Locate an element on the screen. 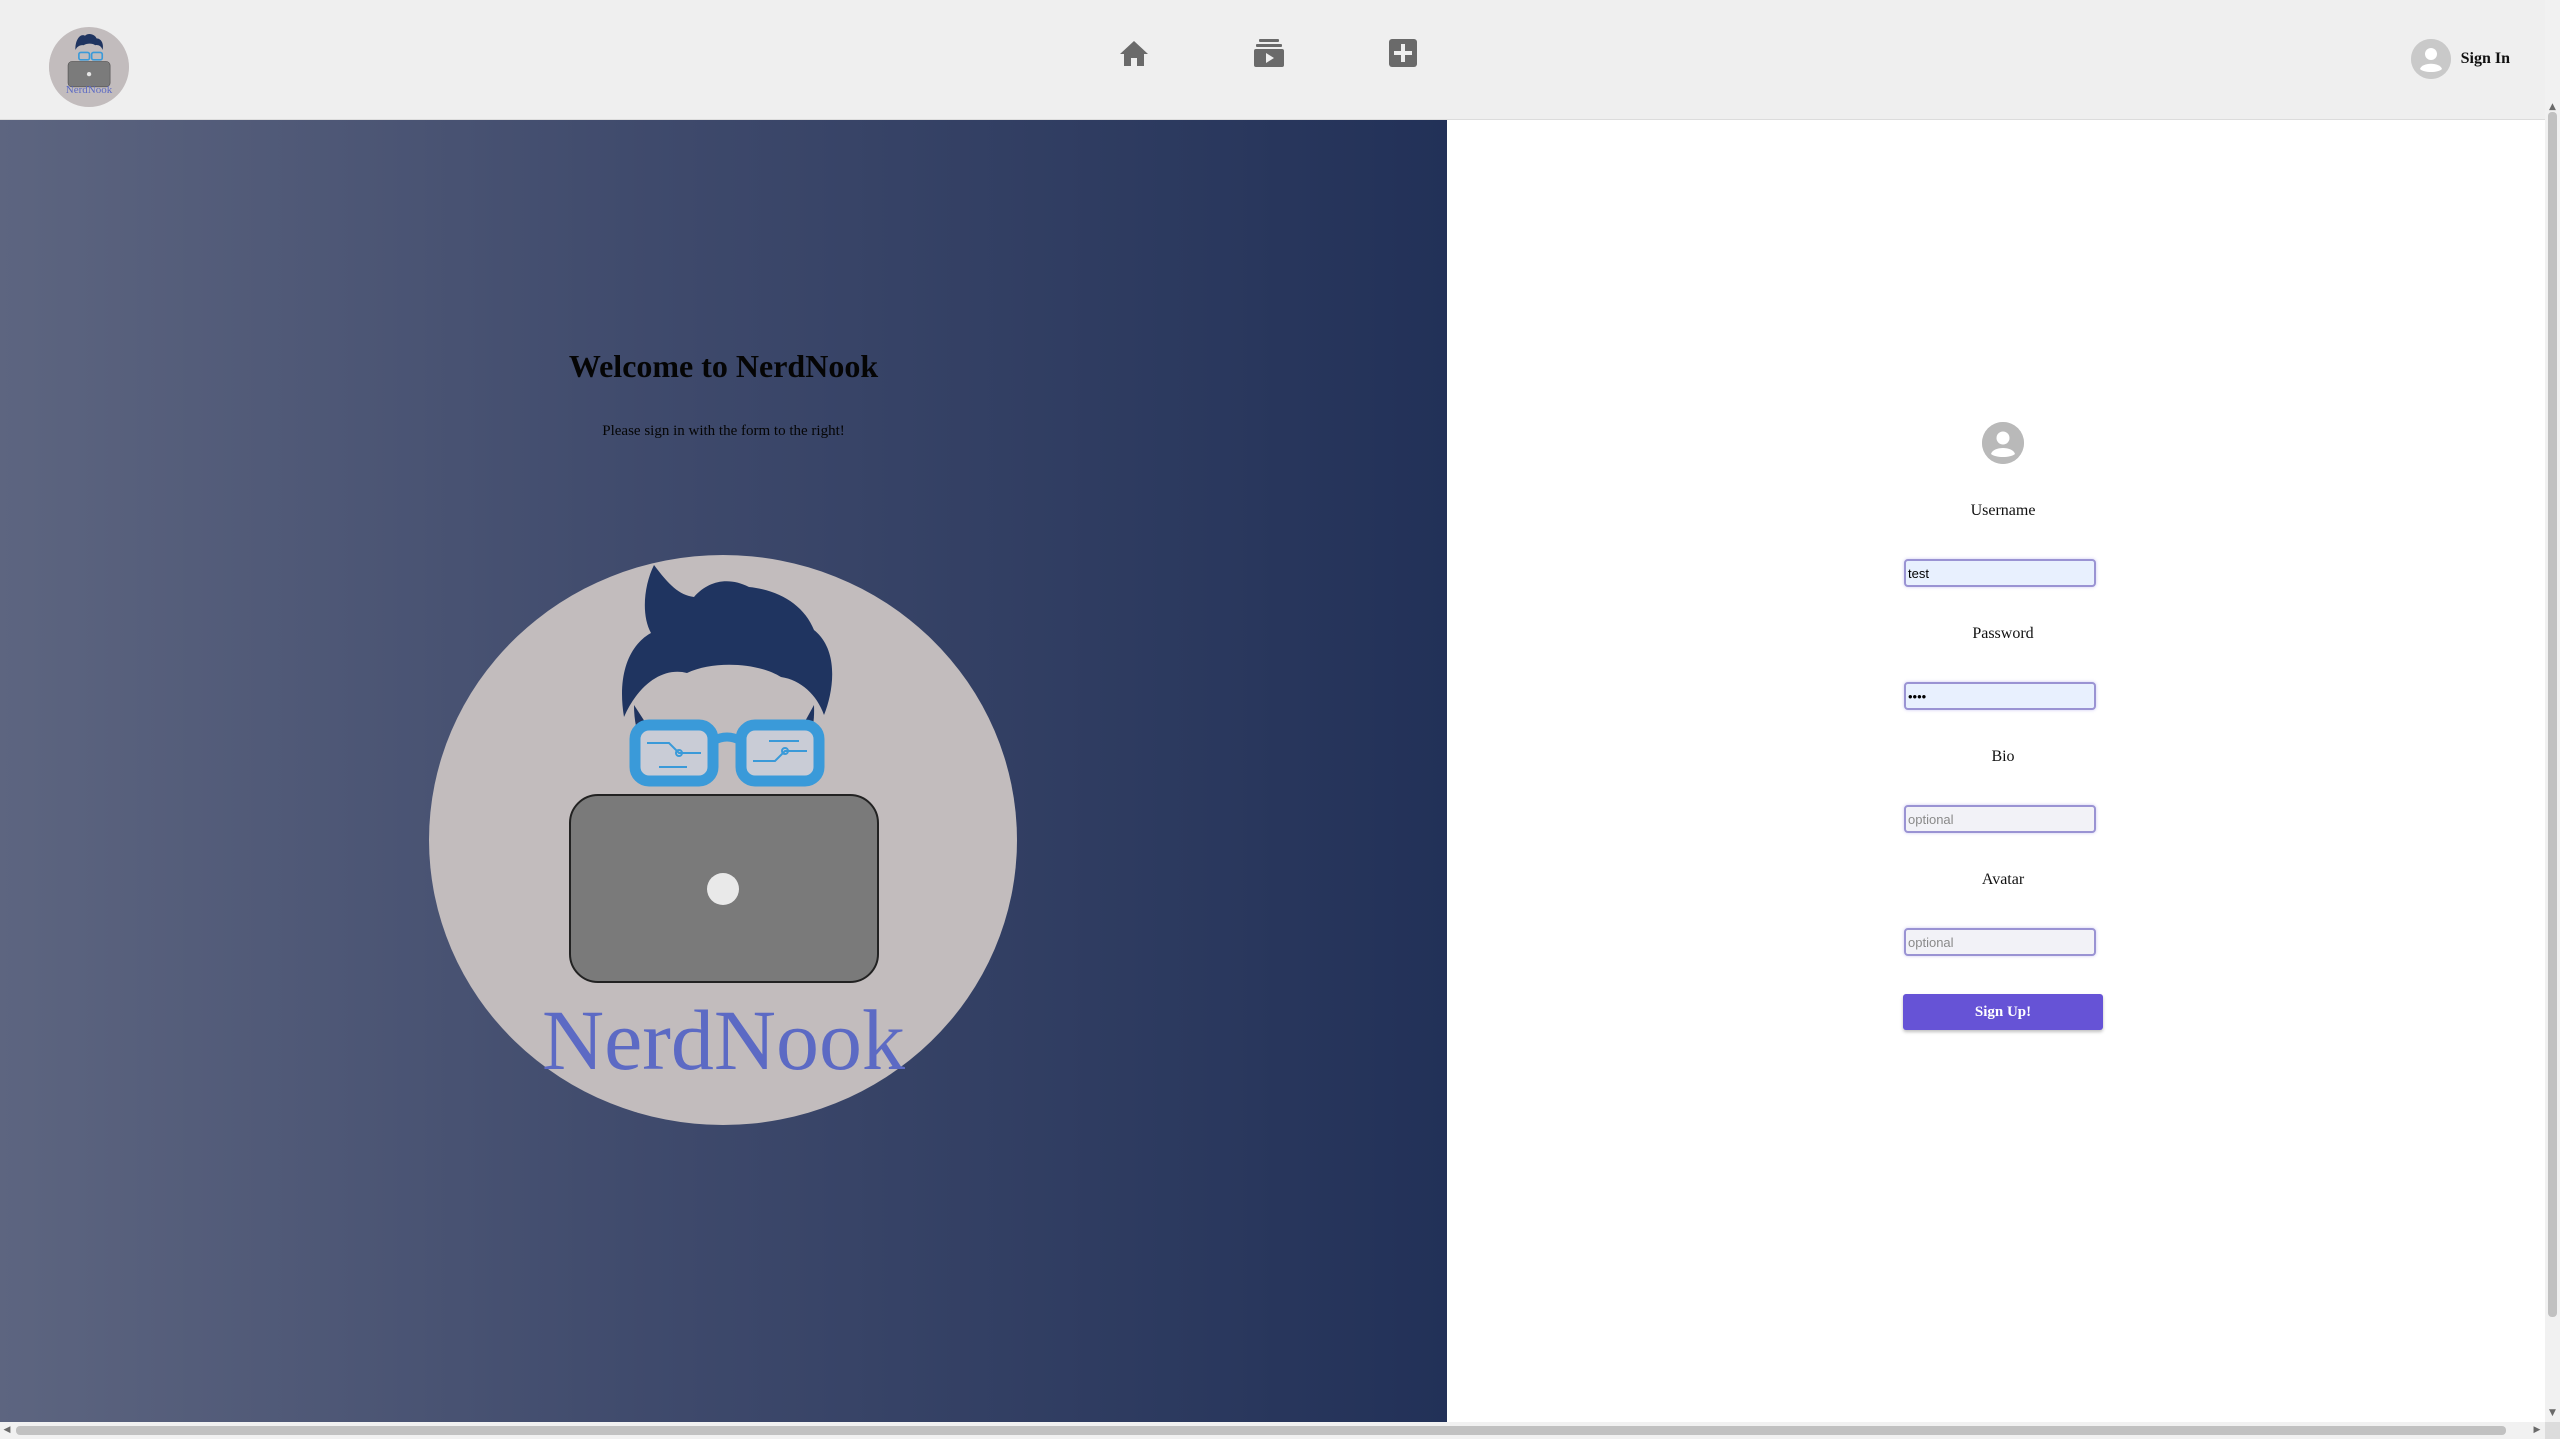 The width and height of the screenshot is (2560, 1439). avatar-label: Avatar is located at coordinates (2003, 879).